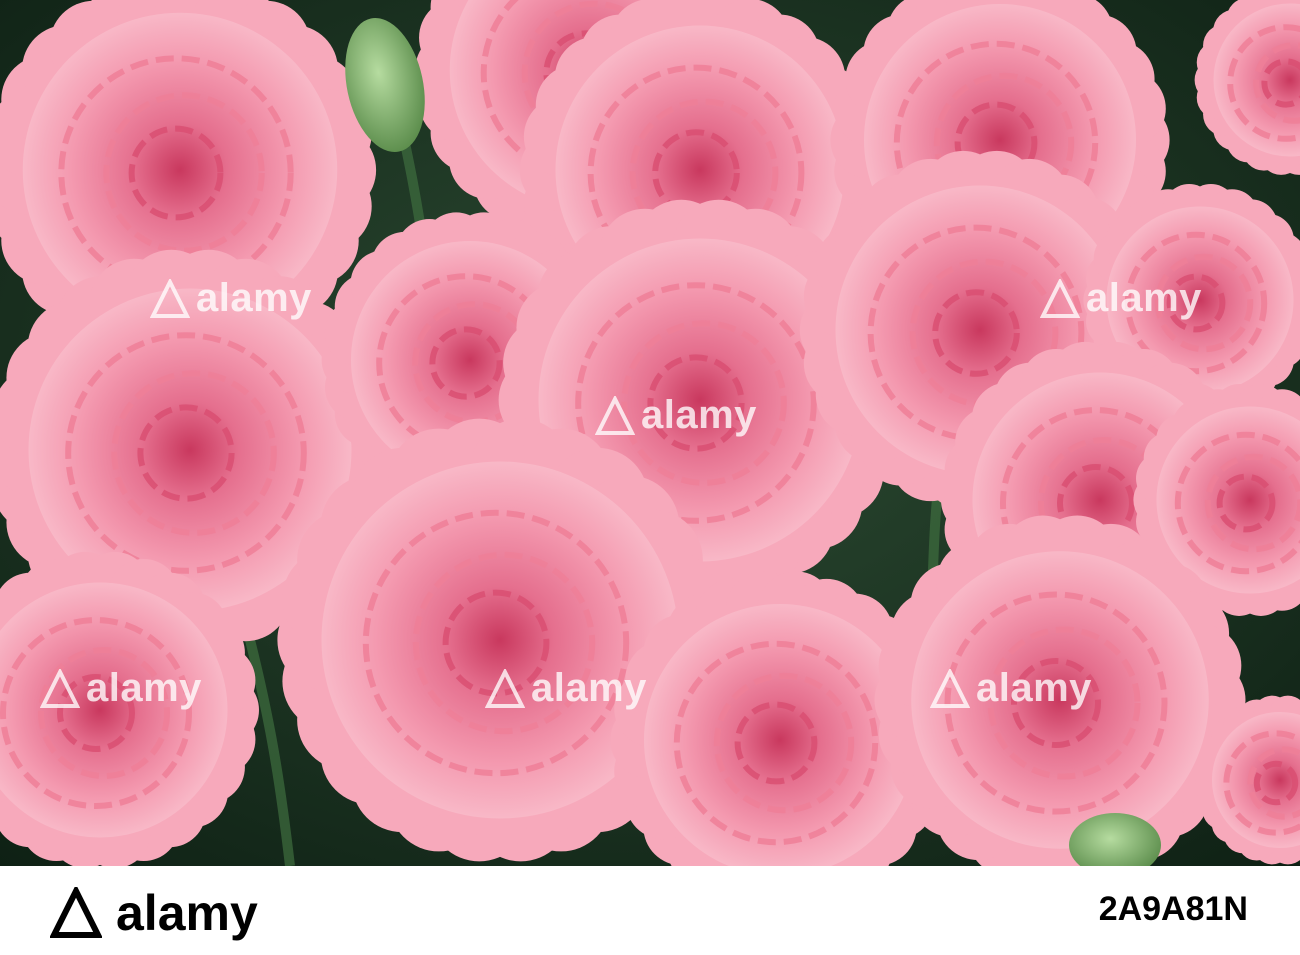 This screenshot has width=1300, height=955. I want to click on alamy-triangle-icon, so click(76, 912).